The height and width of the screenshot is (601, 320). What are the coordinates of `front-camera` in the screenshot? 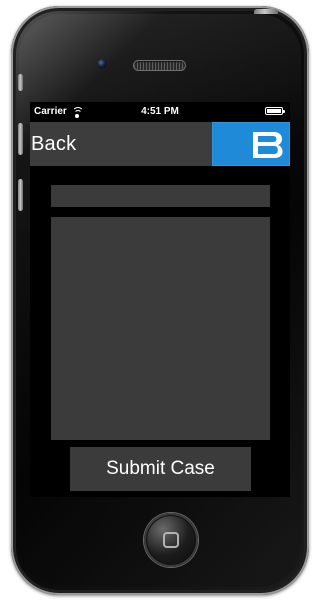 It's located at (102, 64).